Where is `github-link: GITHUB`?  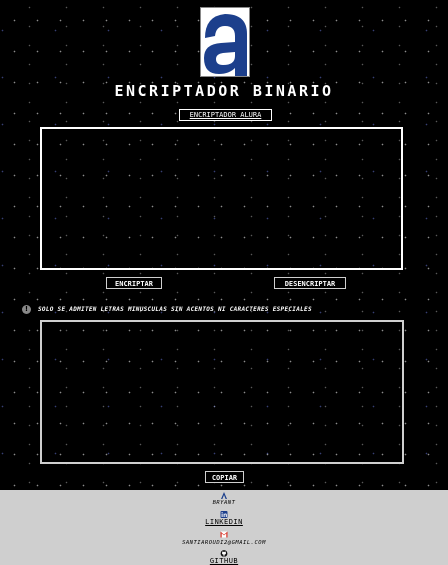 github-link: GITHUB is located at coordinates (224, 561).